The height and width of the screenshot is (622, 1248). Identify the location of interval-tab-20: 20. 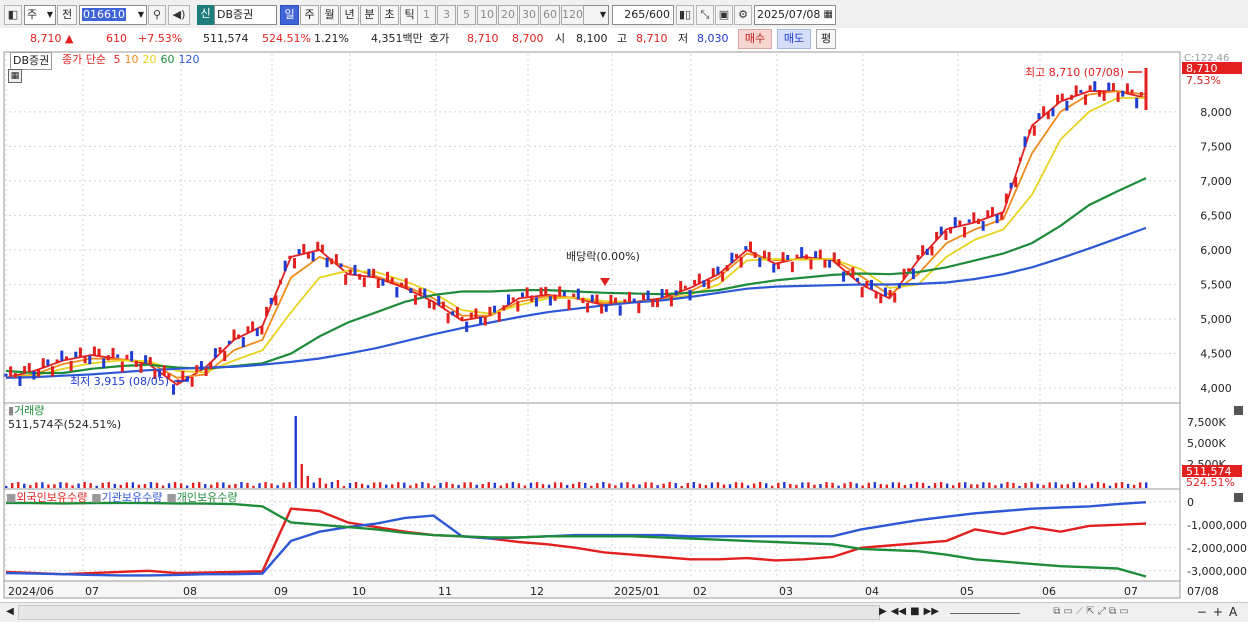
(508, 15).